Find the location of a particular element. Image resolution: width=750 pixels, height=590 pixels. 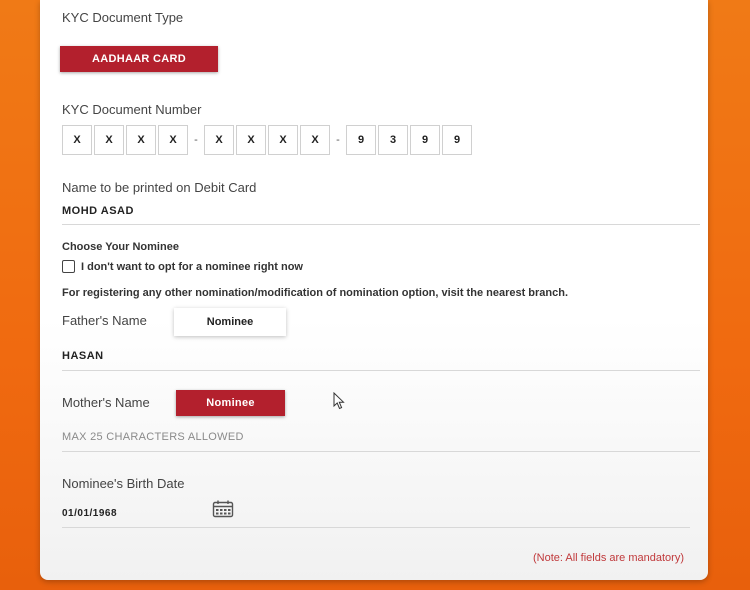

birth-date-label: Nominee's Birth Date is located at coordinates (123, 483).